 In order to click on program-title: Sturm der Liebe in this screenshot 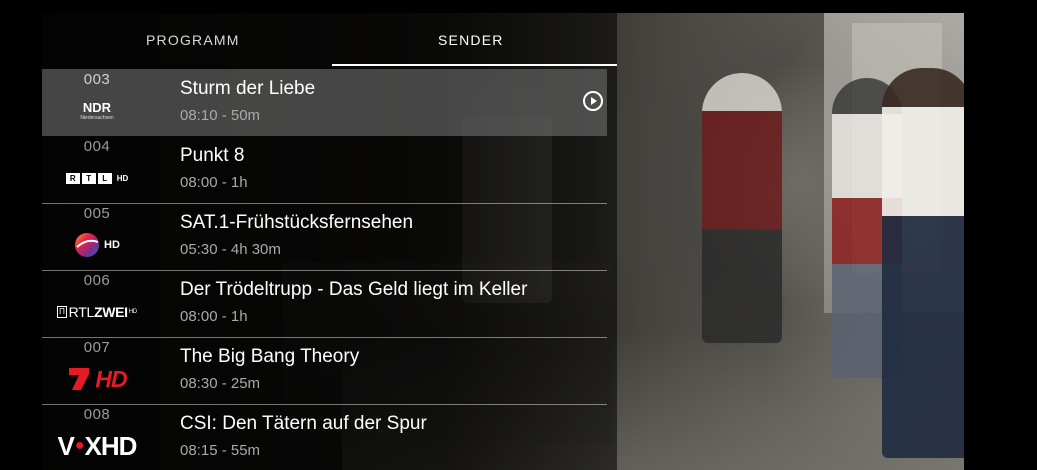, I will do `click(248, 88)`.